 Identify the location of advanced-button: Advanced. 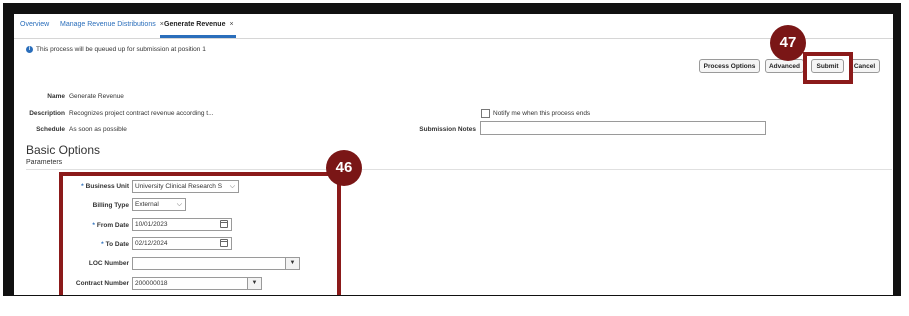
(784, 66).